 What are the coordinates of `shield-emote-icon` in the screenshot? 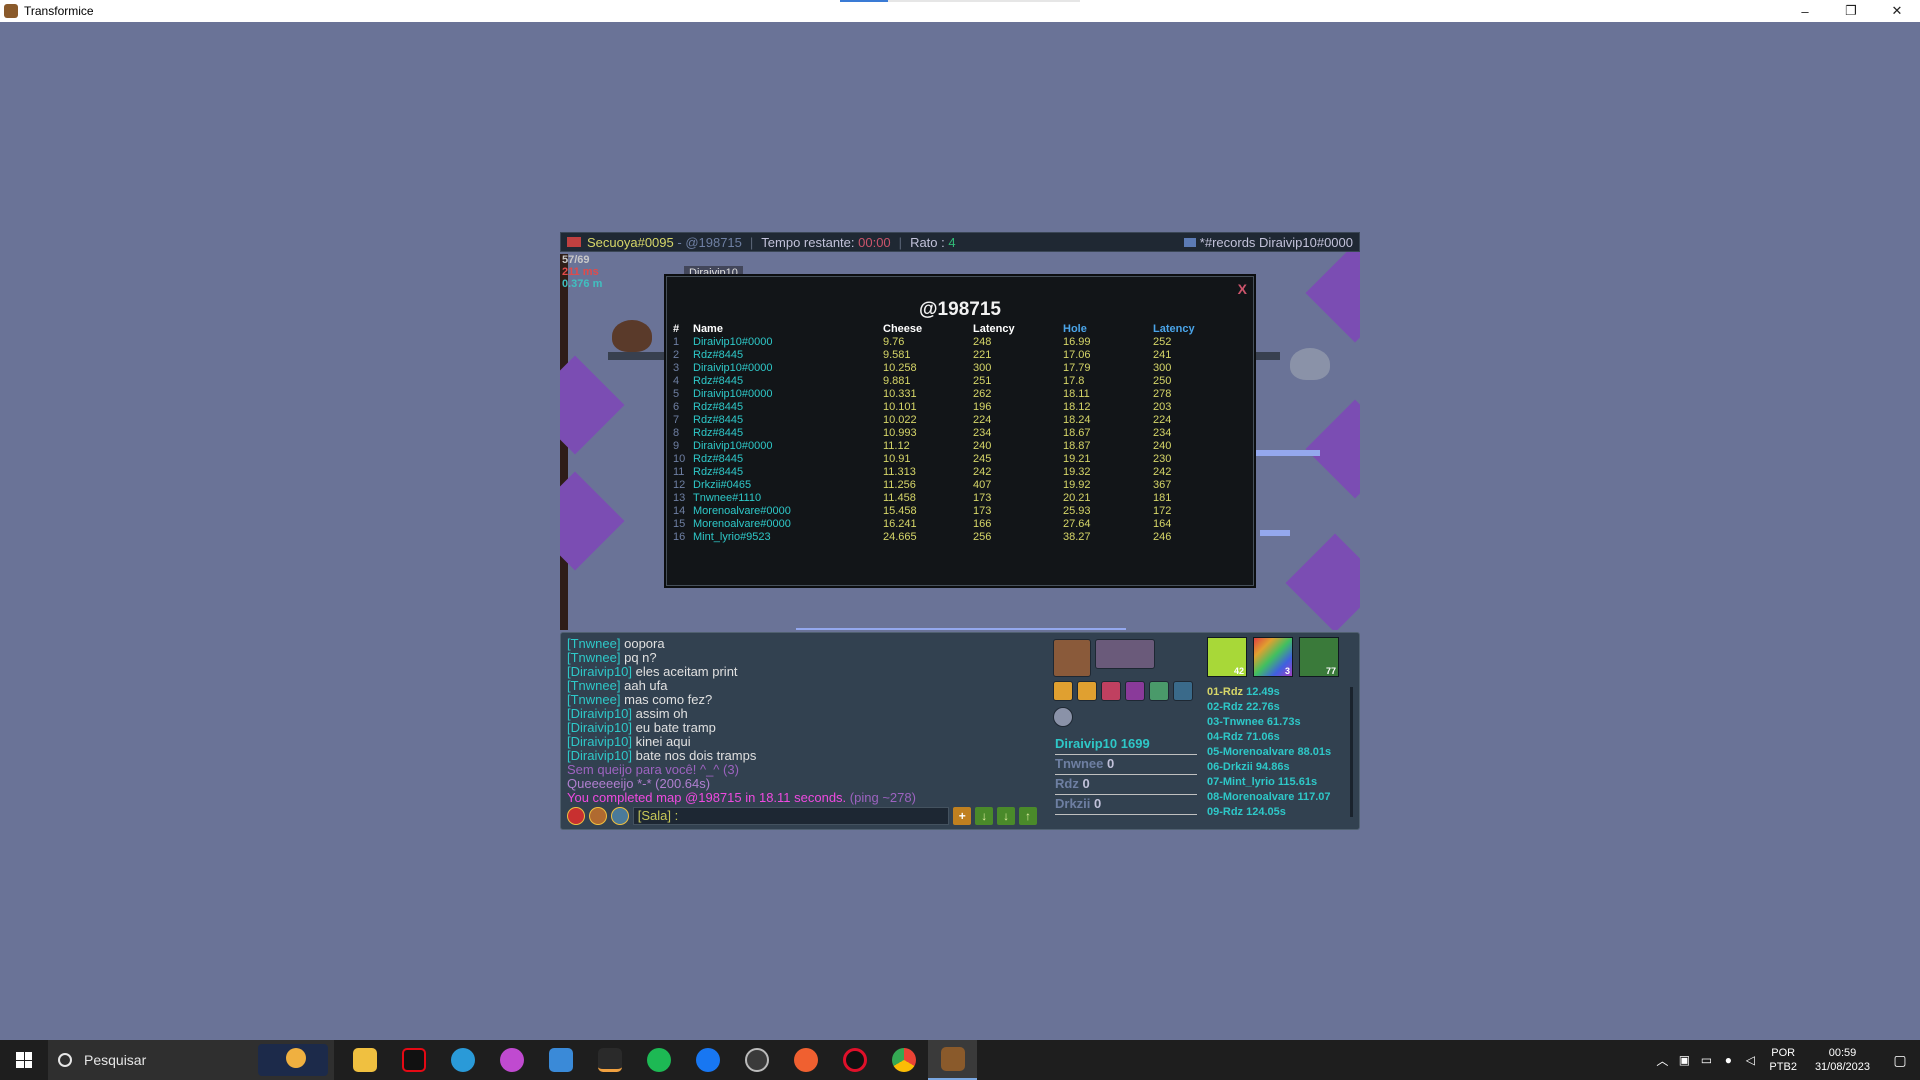 It's located at (597, 816).